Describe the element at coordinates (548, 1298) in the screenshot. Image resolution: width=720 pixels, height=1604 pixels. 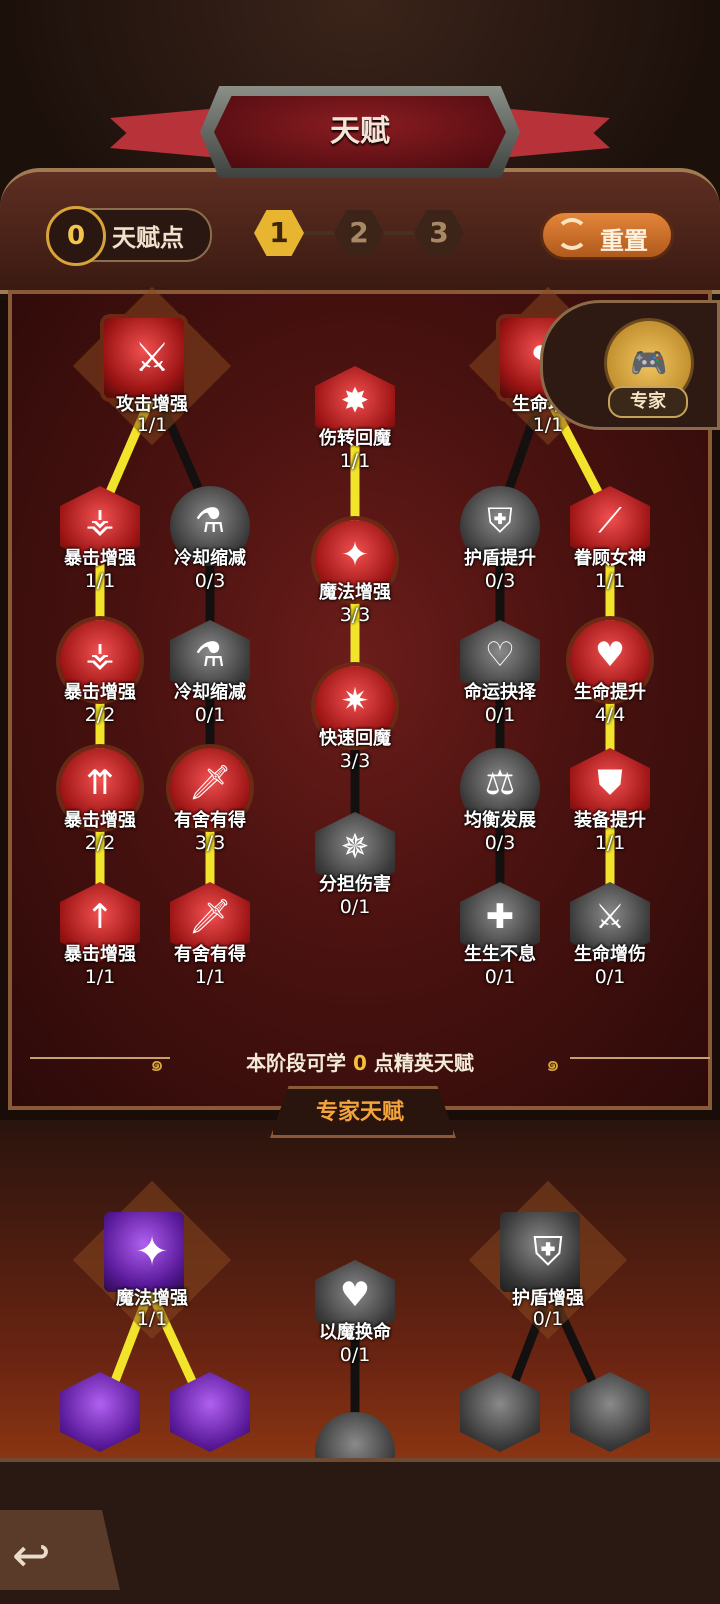
I see `node-name: 护盾增强` at that location.